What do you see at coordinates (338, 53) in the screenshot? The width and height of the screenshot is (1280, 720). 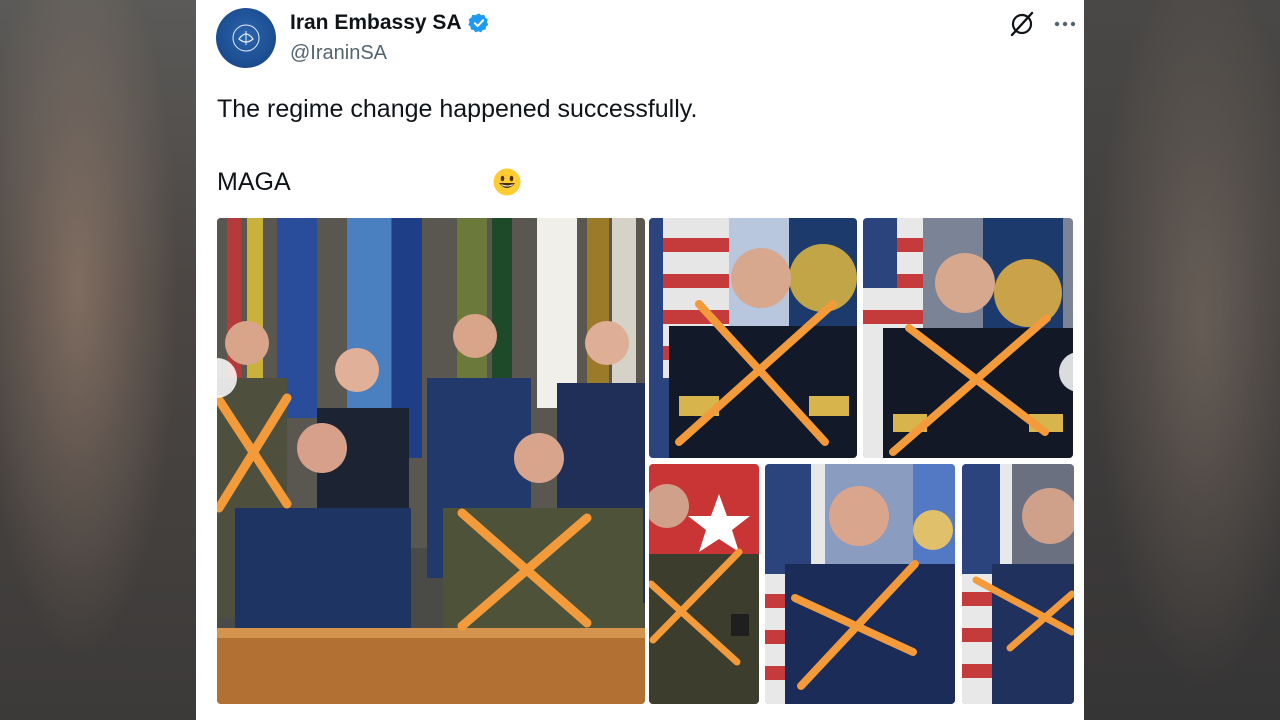 I see `handle: @IraninSA` at bounding box center [338, 53].